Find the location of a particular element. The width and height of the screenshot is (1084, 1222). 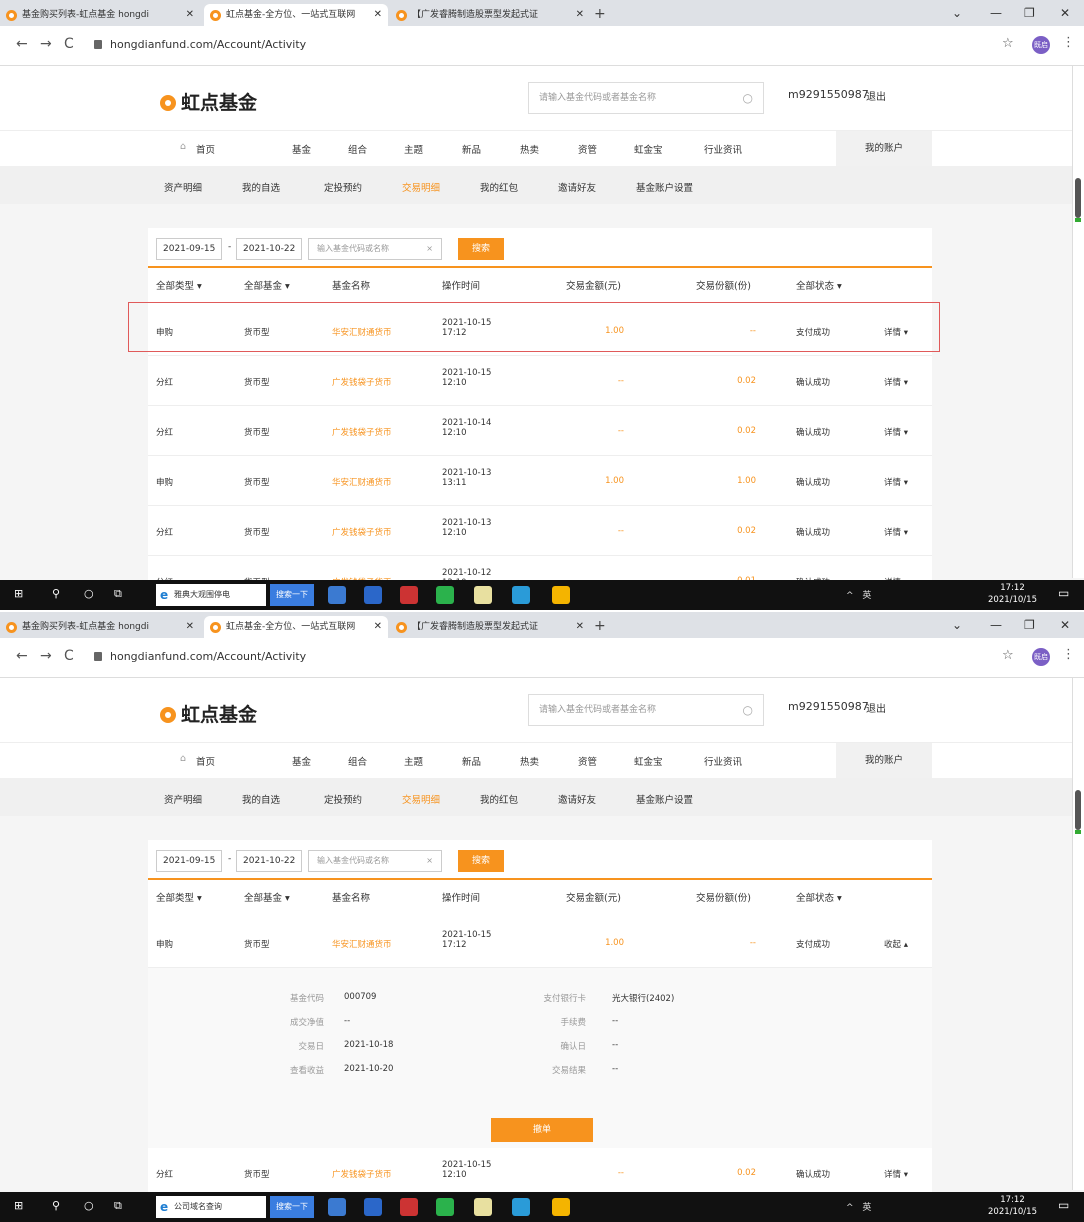

subnav-item: 交易明细 is located at coordinates (421, 799).